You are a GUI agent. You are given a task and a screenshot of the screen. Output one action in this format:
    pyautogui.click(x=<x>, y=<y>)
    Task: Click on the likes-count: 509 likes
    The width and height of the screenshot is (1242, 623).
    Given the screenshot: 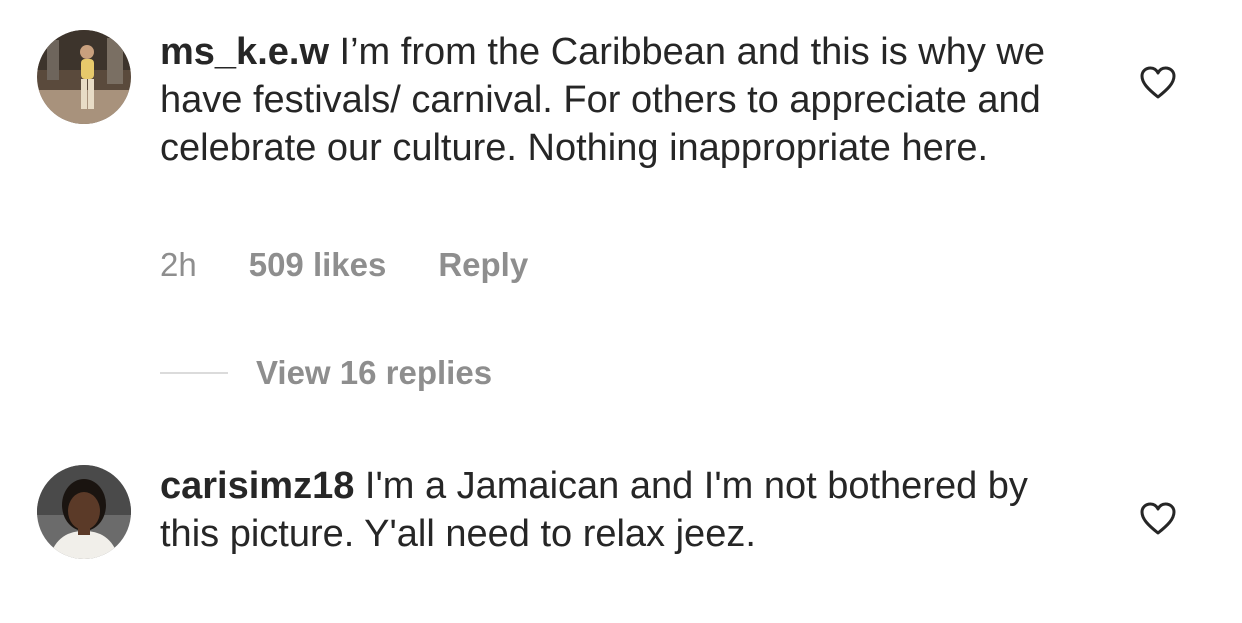 What is the action you would take?
    pyautogui.click(x=318, y=265)
    